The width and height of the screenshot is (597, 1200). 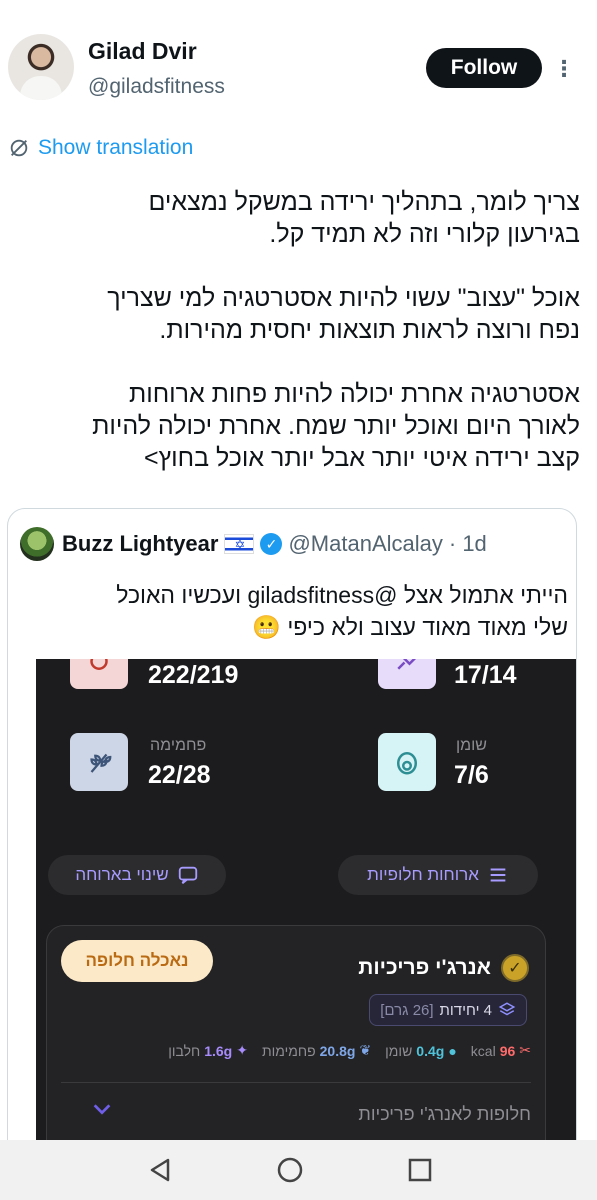 I want to click on carbs-label: פחמימה, so click(x=178, y=745).